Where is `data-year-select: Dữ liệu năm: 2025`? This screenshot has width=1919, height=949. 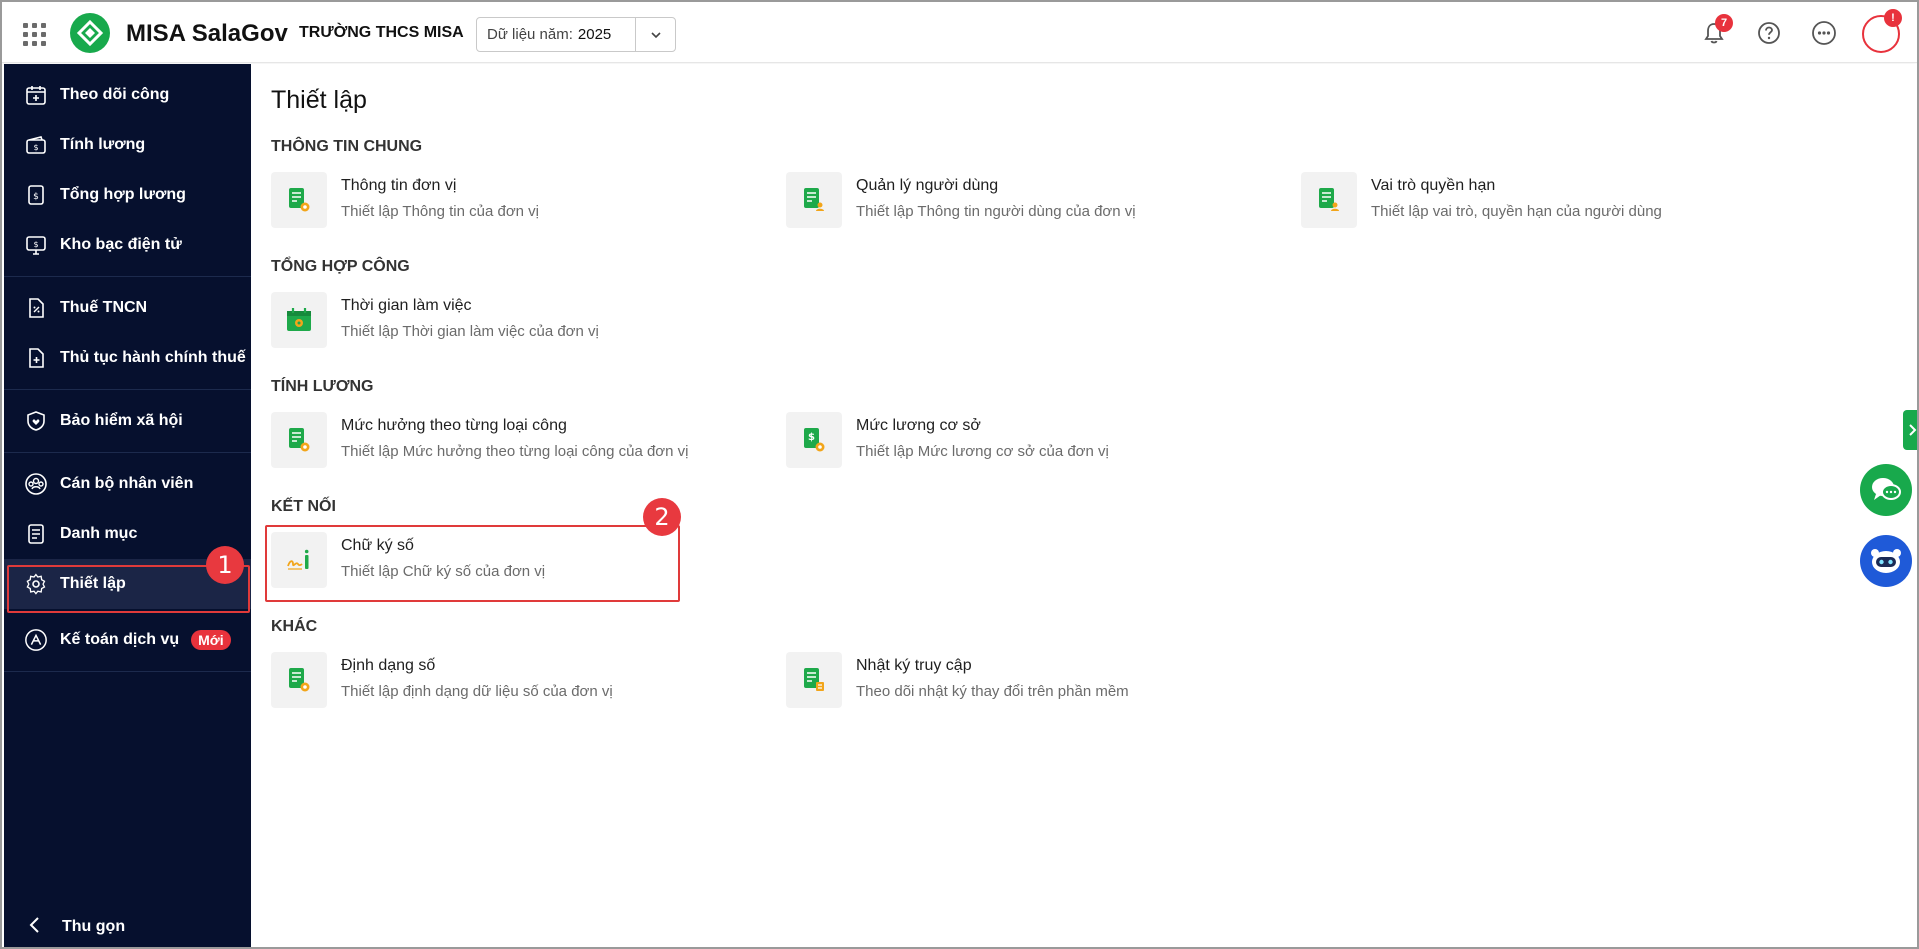 data-year-select: Dữ liệu năm: 2025 is located at coordinates (576, 34).